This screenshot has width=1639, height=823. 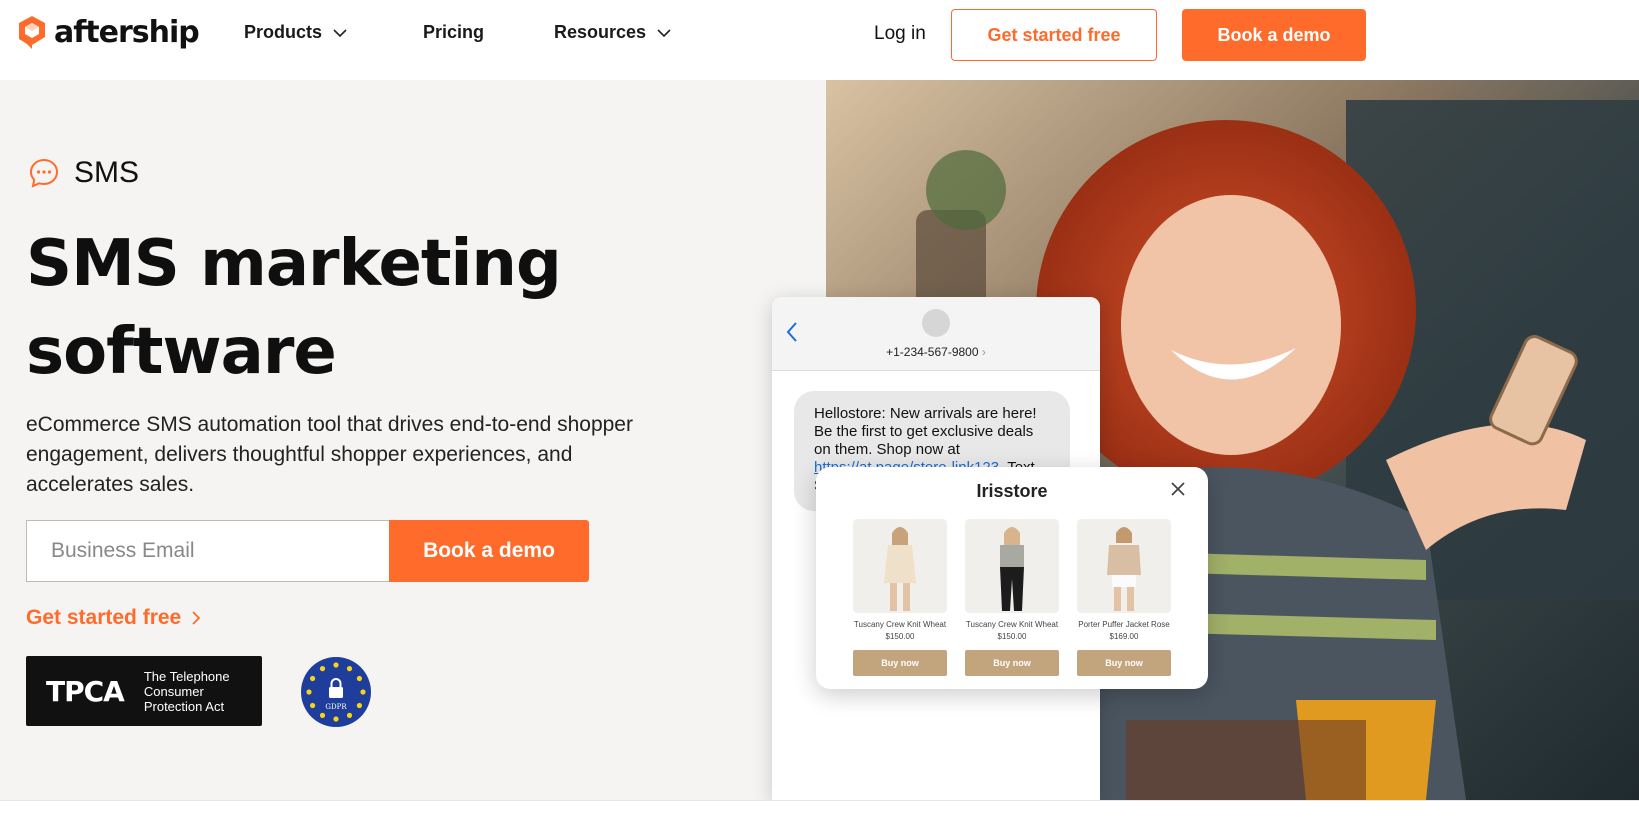 I want to click on page-title-line1: SMS marketing, so click(x=294, y=264).